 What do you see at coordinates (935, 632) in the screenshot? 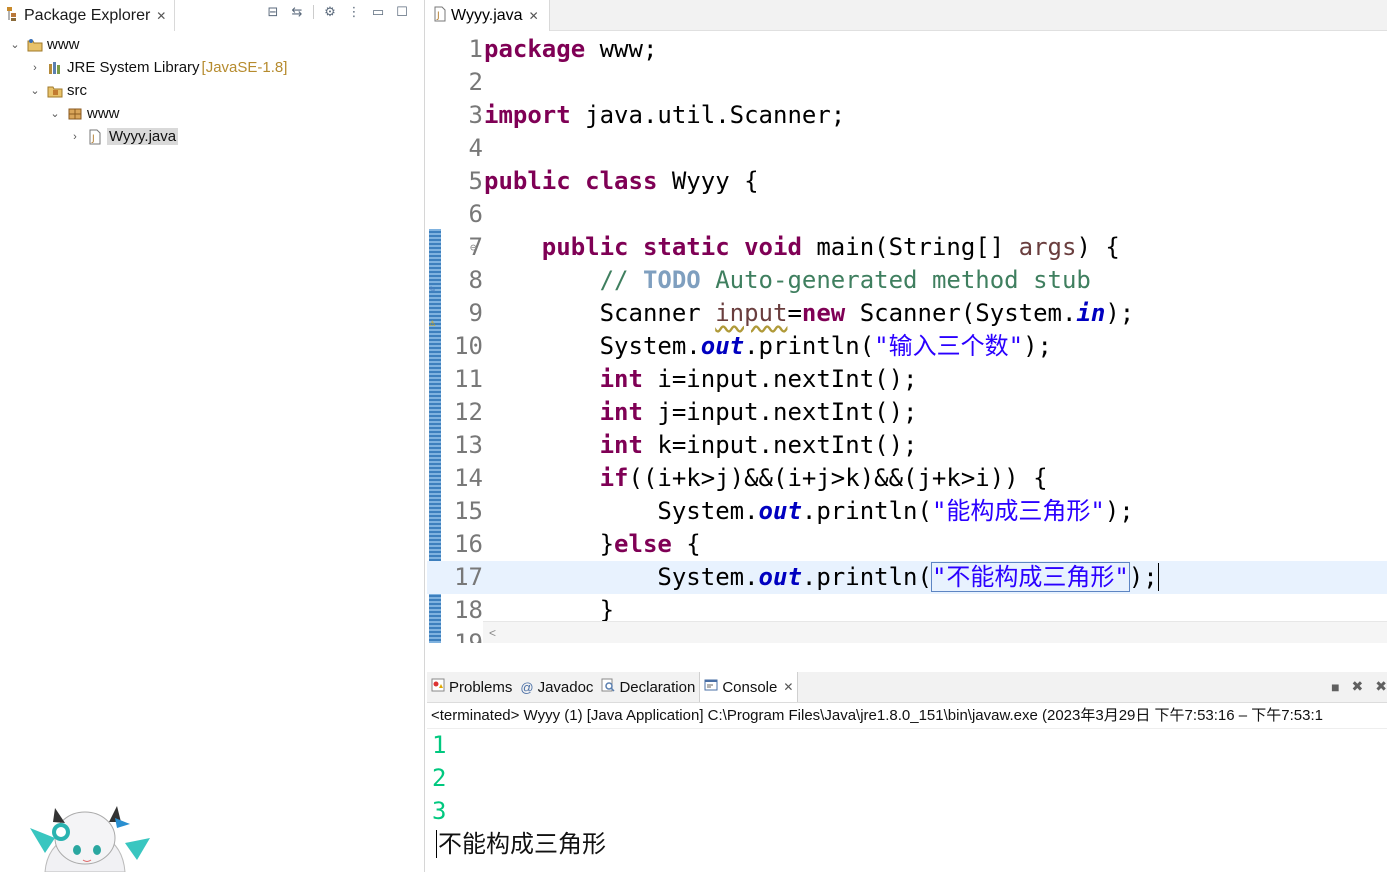
I see `horizontal-scrollbar: <` at bounding box center [935, 632].